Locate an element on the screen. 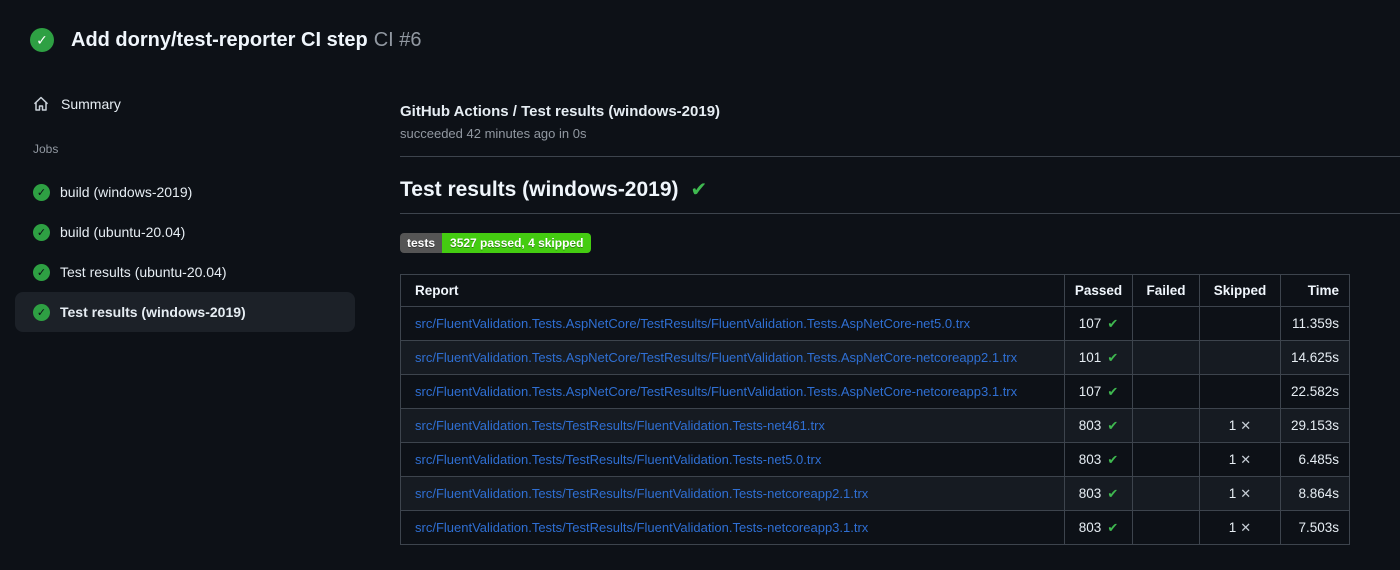 Image resolution: width=1400 pixels, height=570 pixels. run-number: CI #6 is located at coordinates (397, 39).